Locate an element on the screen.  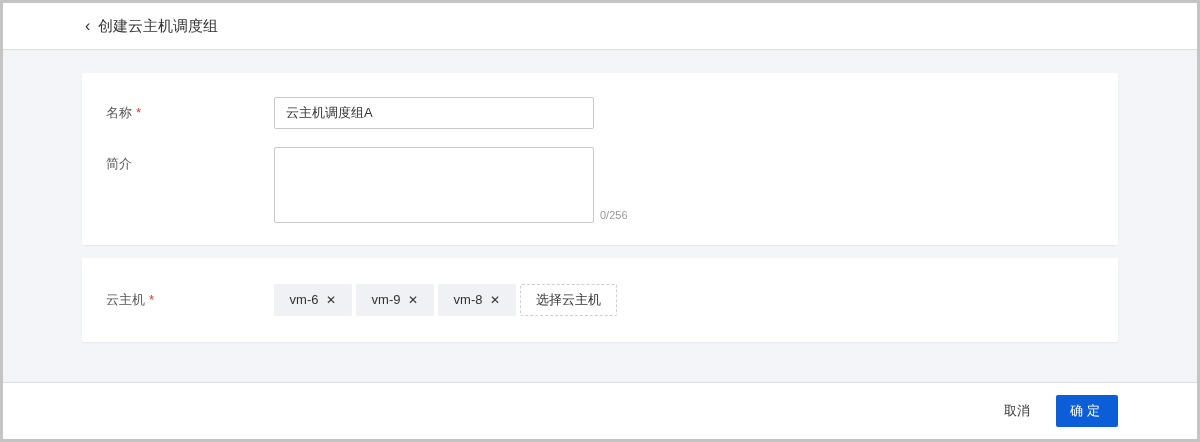
description-textarea is located at coordinates (434, 185).